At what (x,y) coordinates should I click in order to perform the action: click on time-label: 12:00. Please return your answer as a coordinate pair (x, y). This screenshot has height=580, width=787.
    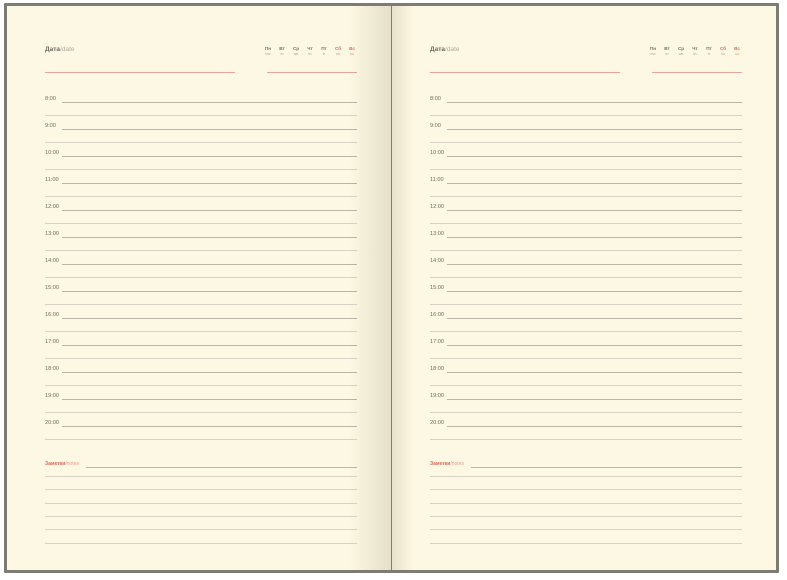
    Looking at the image, I should click on (437, 207).